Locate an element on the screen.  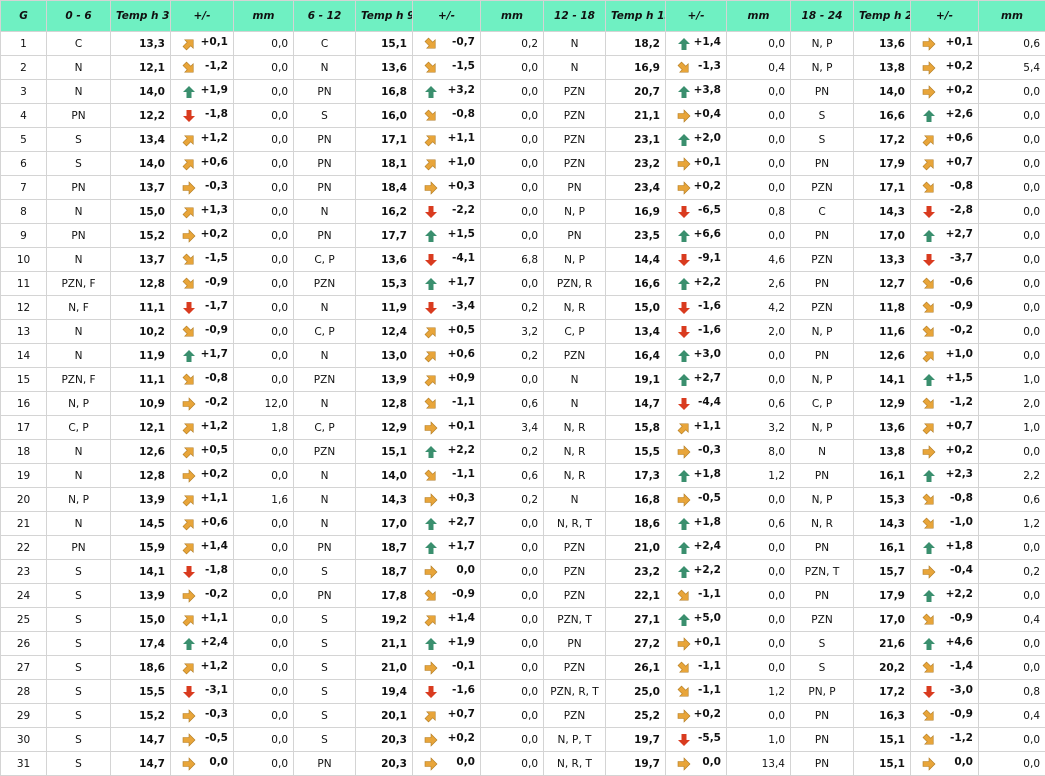
temp-h9-cell: 18,4 is located at coordinates (384, 188).